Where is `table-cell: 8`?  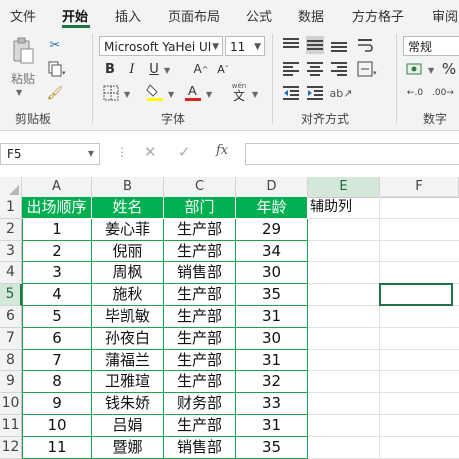 table-cell: 8 is located at coordinates (57, 382).